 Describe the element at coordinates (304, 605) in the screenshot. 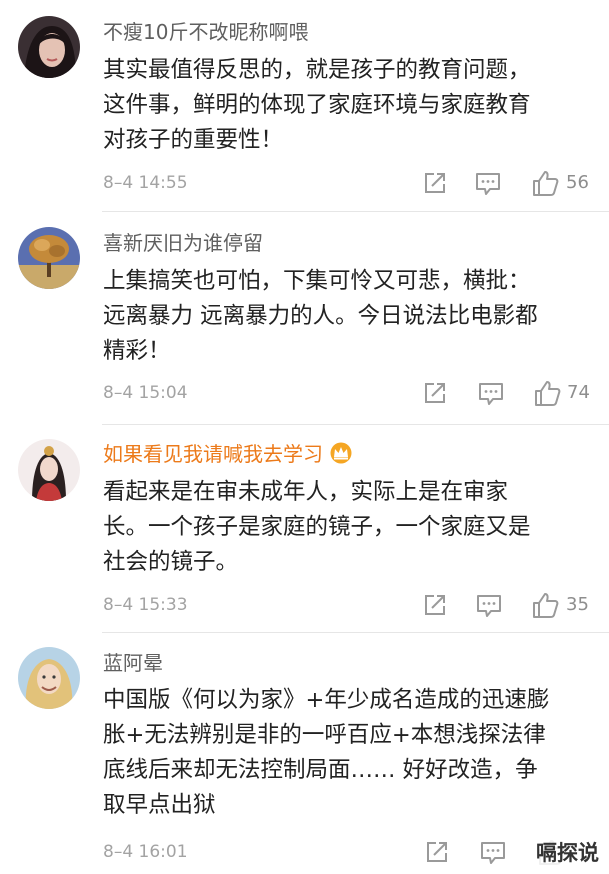

I see `comment-actions: 35` at that location.